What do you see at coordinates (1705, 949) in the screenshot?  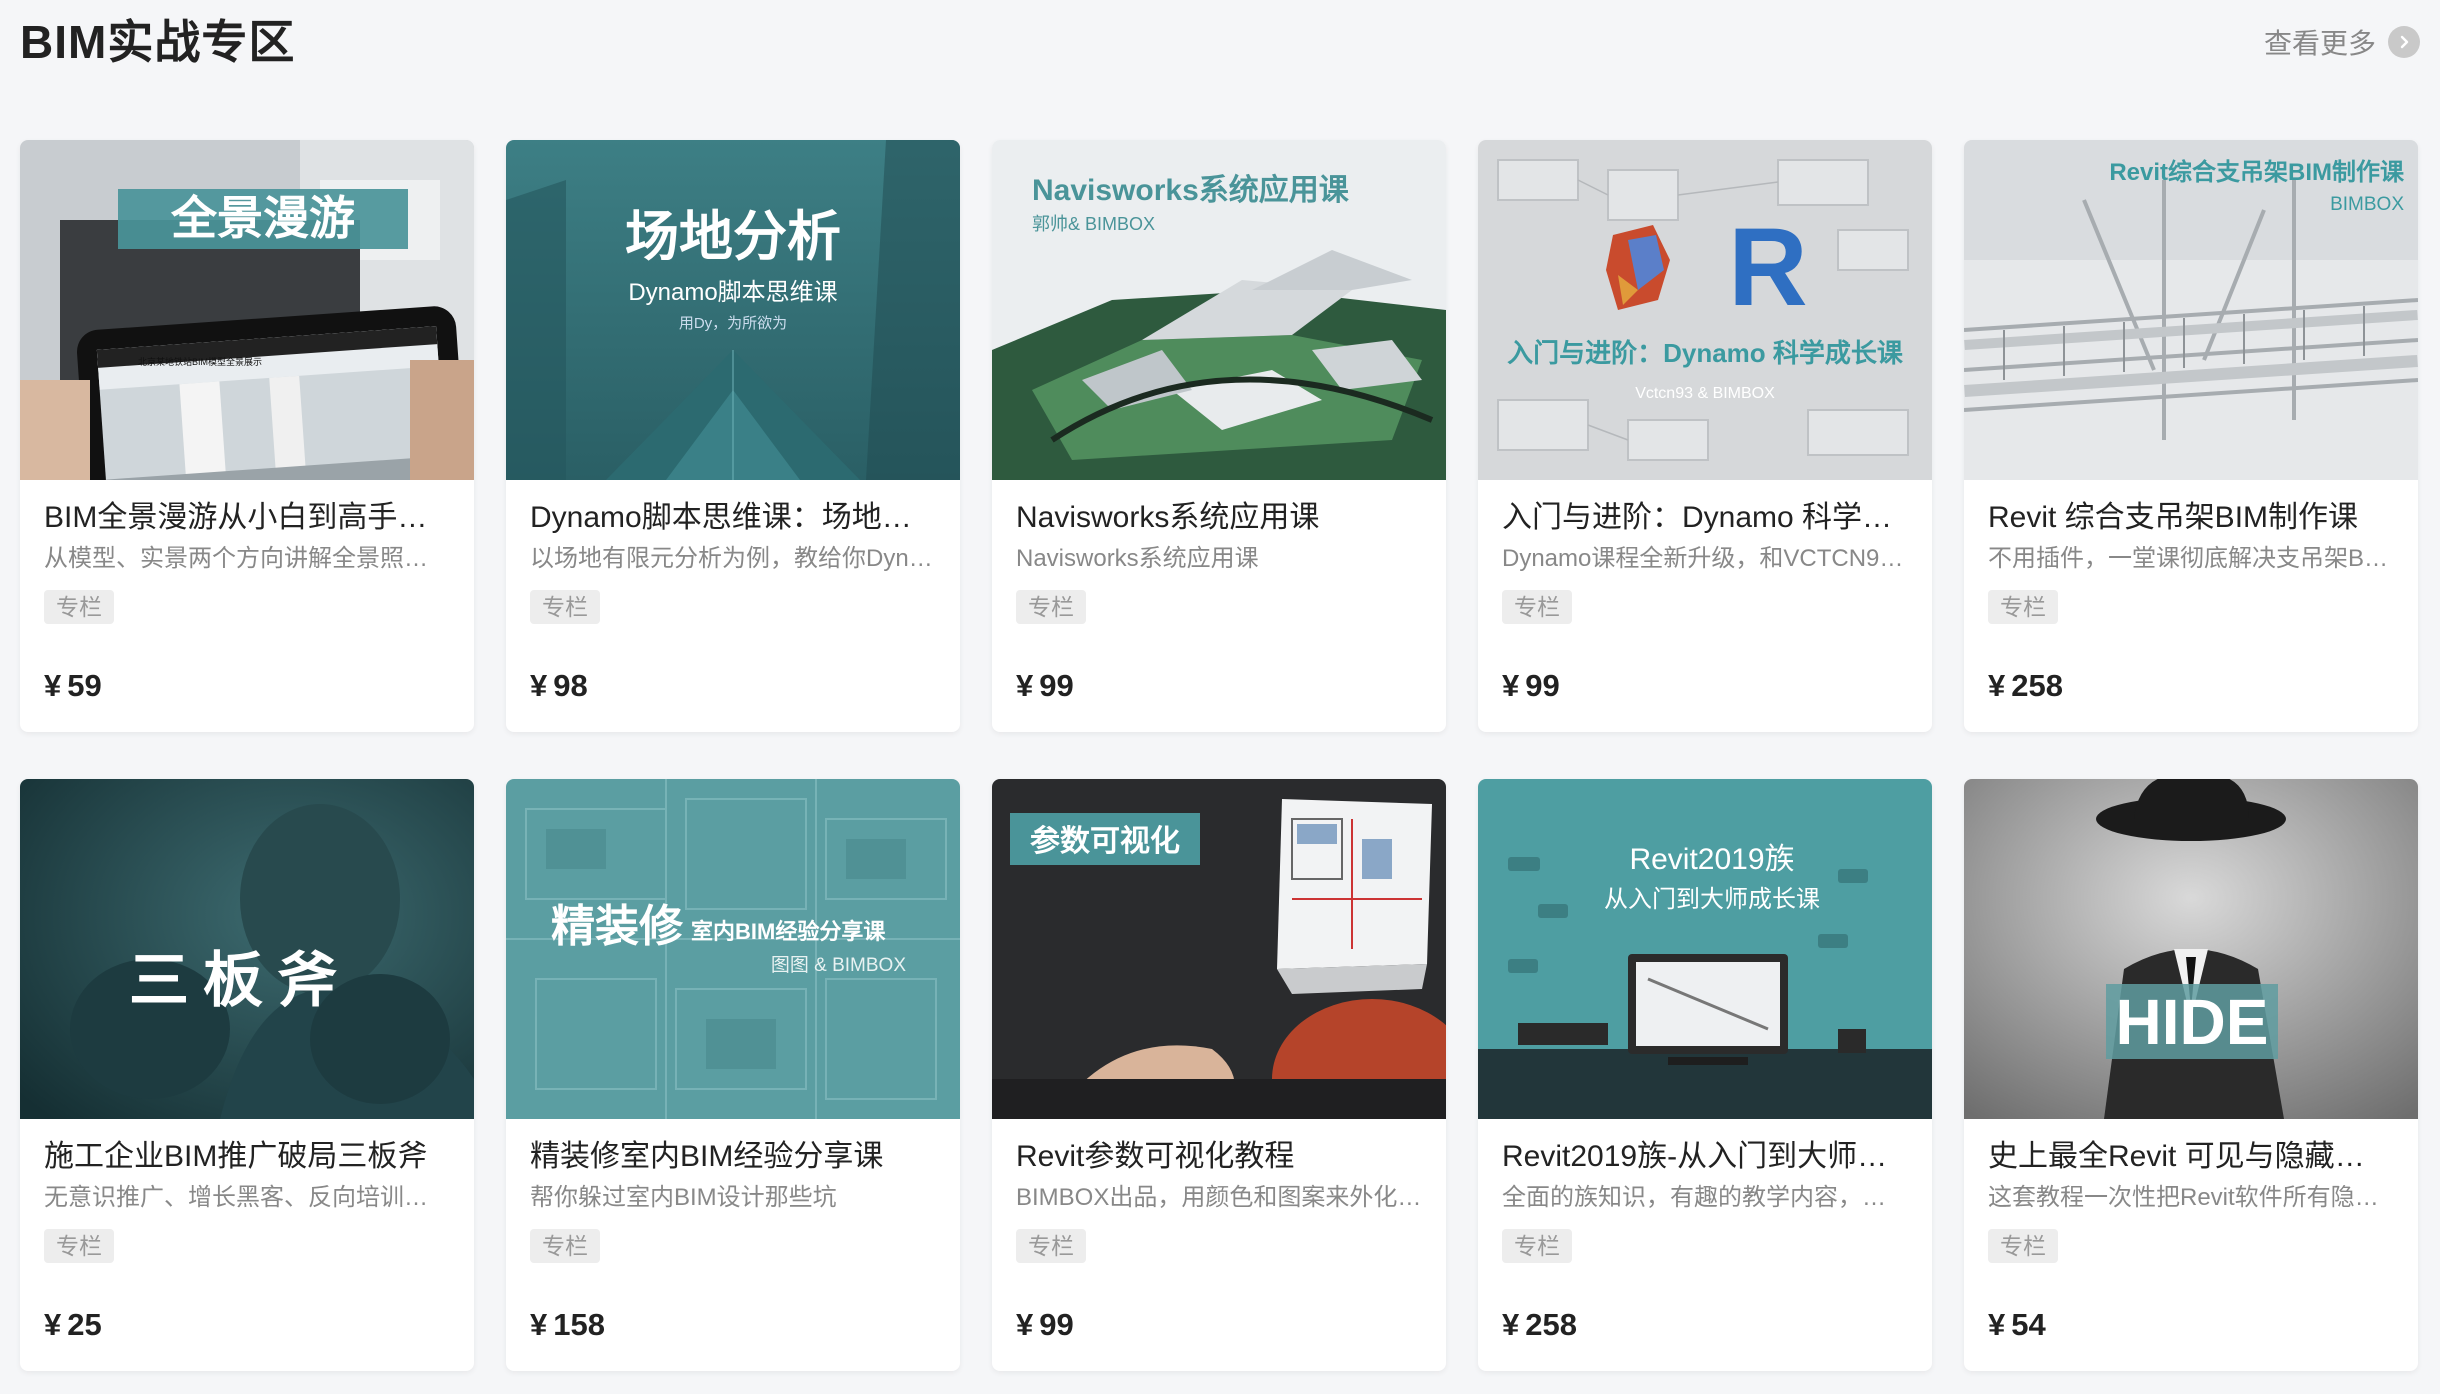 I see `course-cover-image: Revit2019族 从入门到大师成长课` at bounding box center [1705, 949].